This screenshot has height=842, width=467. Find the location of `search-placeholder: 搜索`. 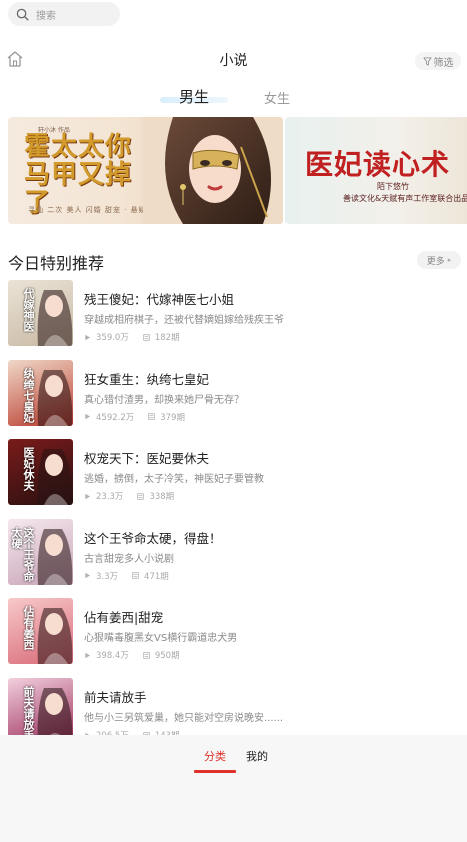

search-placeholder: 搜索 is located at coordinates (46, 16).